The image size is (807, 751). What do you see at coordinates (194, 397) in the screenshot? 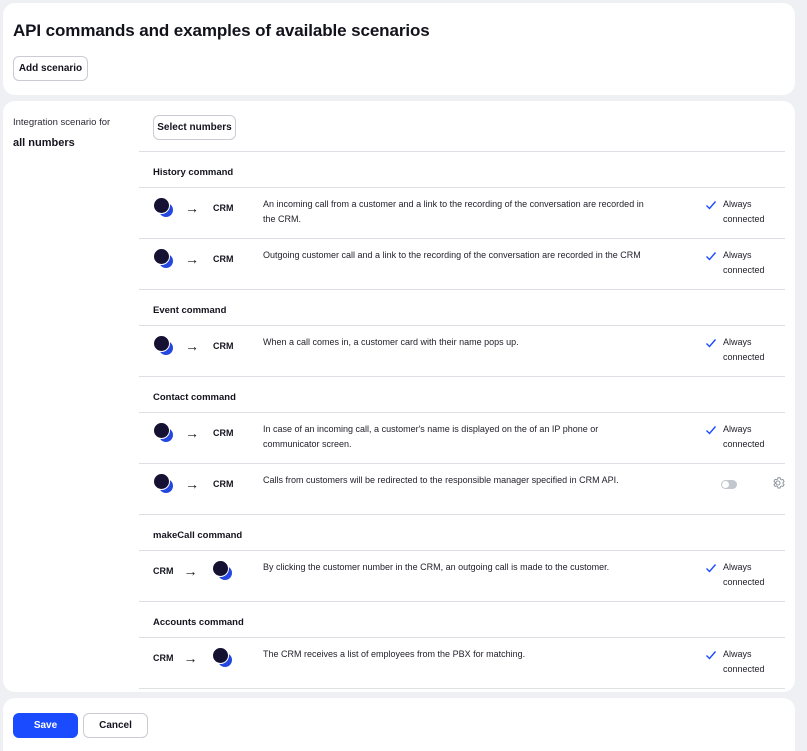
I see `section-title: Contact command` at bounding box center [194, 397].